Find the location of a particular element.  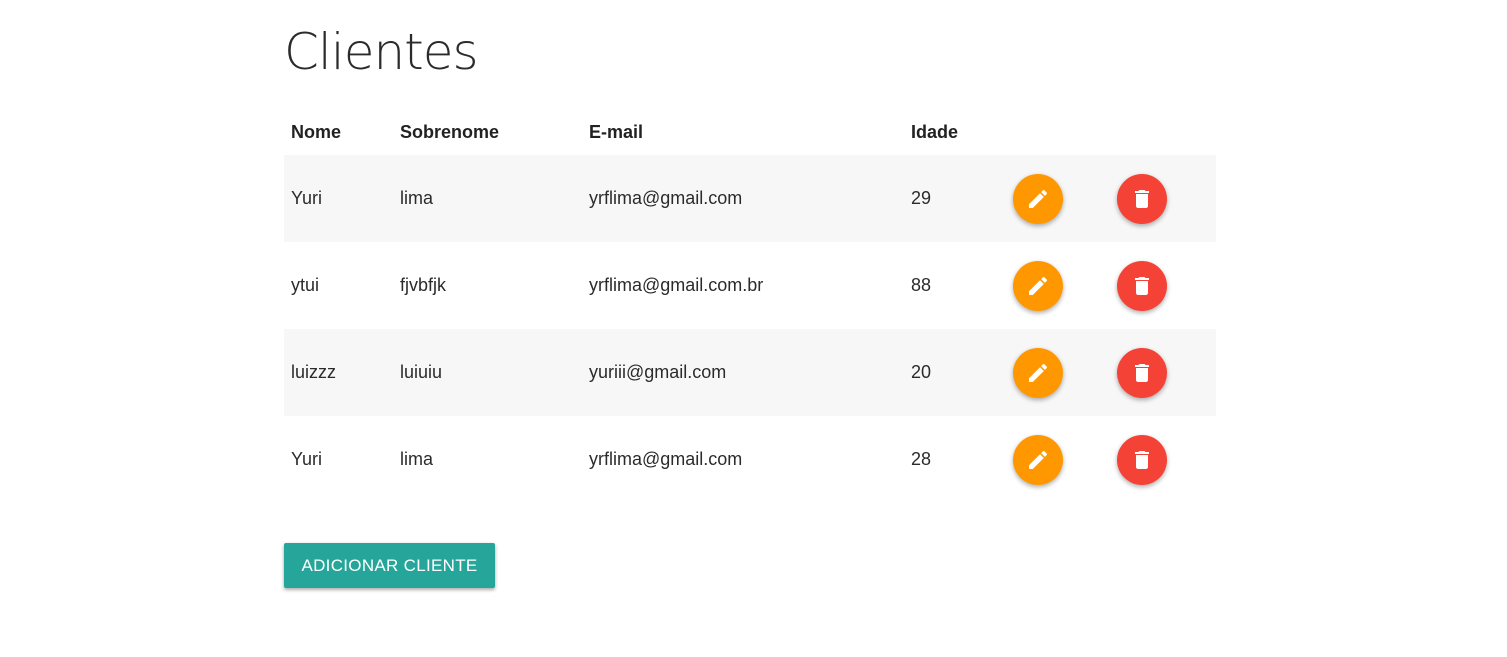

cell-idade: 20 is located at coordinates (921, 372).